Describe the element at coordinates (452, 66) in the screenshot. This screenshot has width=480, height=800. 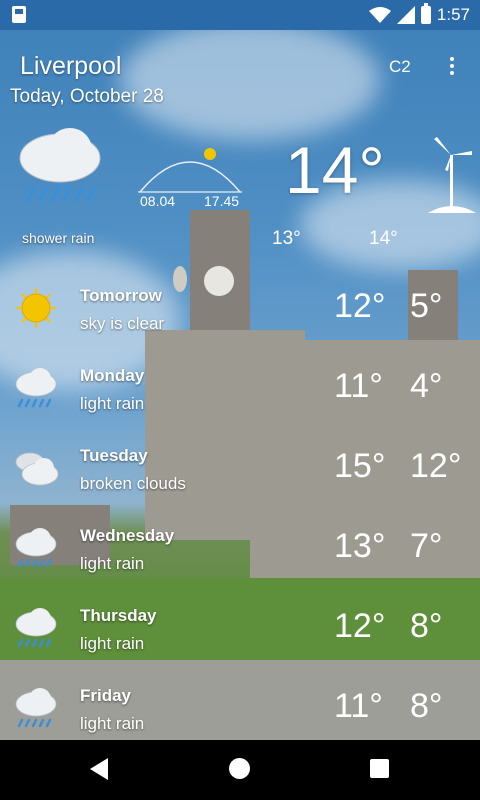
I see `overflow-menu-icon` at that location.